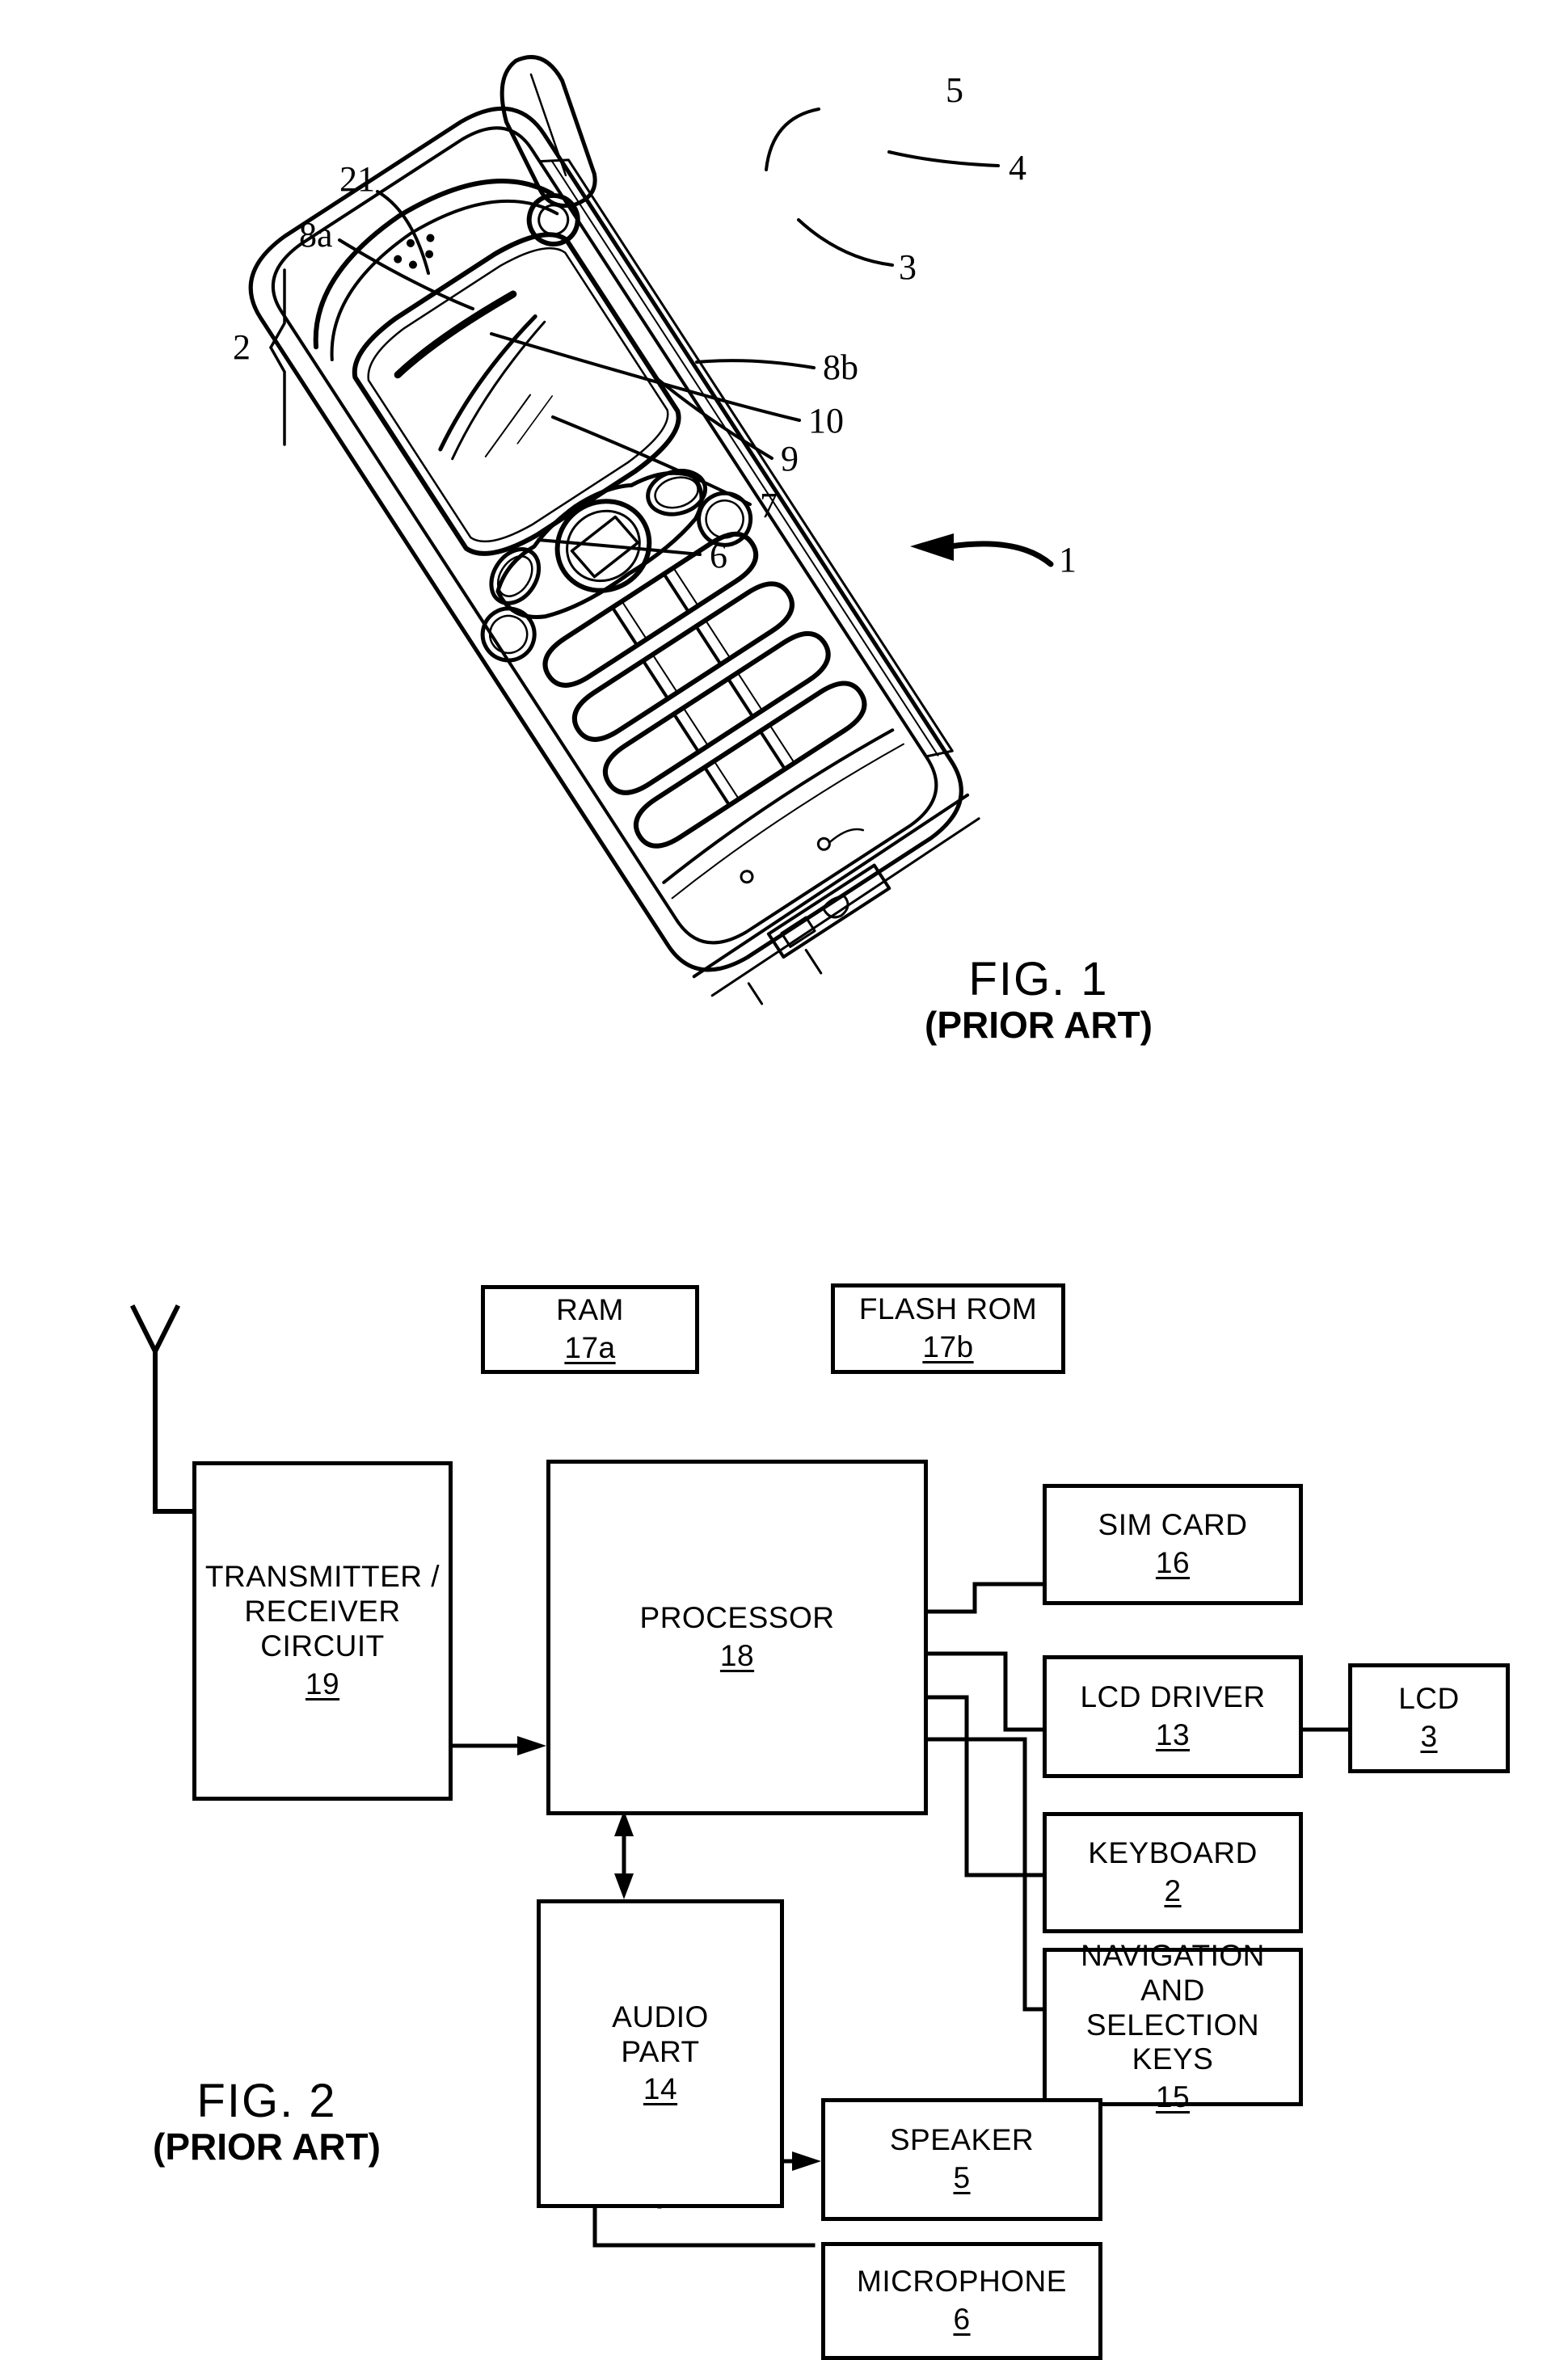 This screenshot has width=1568, height=2360. What do you see at coordinates (1429, 1737) in the screenshot?
I see `block-lcd-number: 3` at bounding box center [1429, 1737].